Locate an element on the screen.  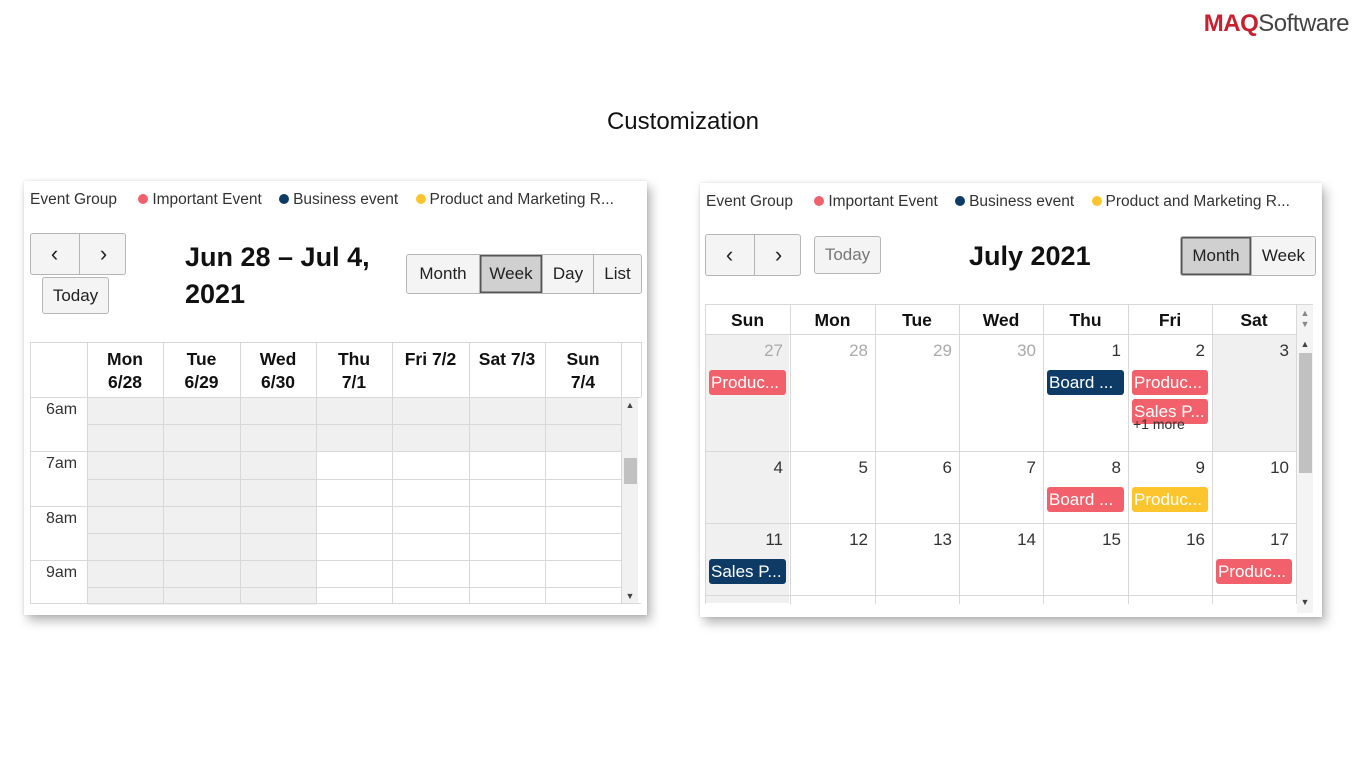
view-switcher: Month Week Day List is located at coordinates (524, 274).